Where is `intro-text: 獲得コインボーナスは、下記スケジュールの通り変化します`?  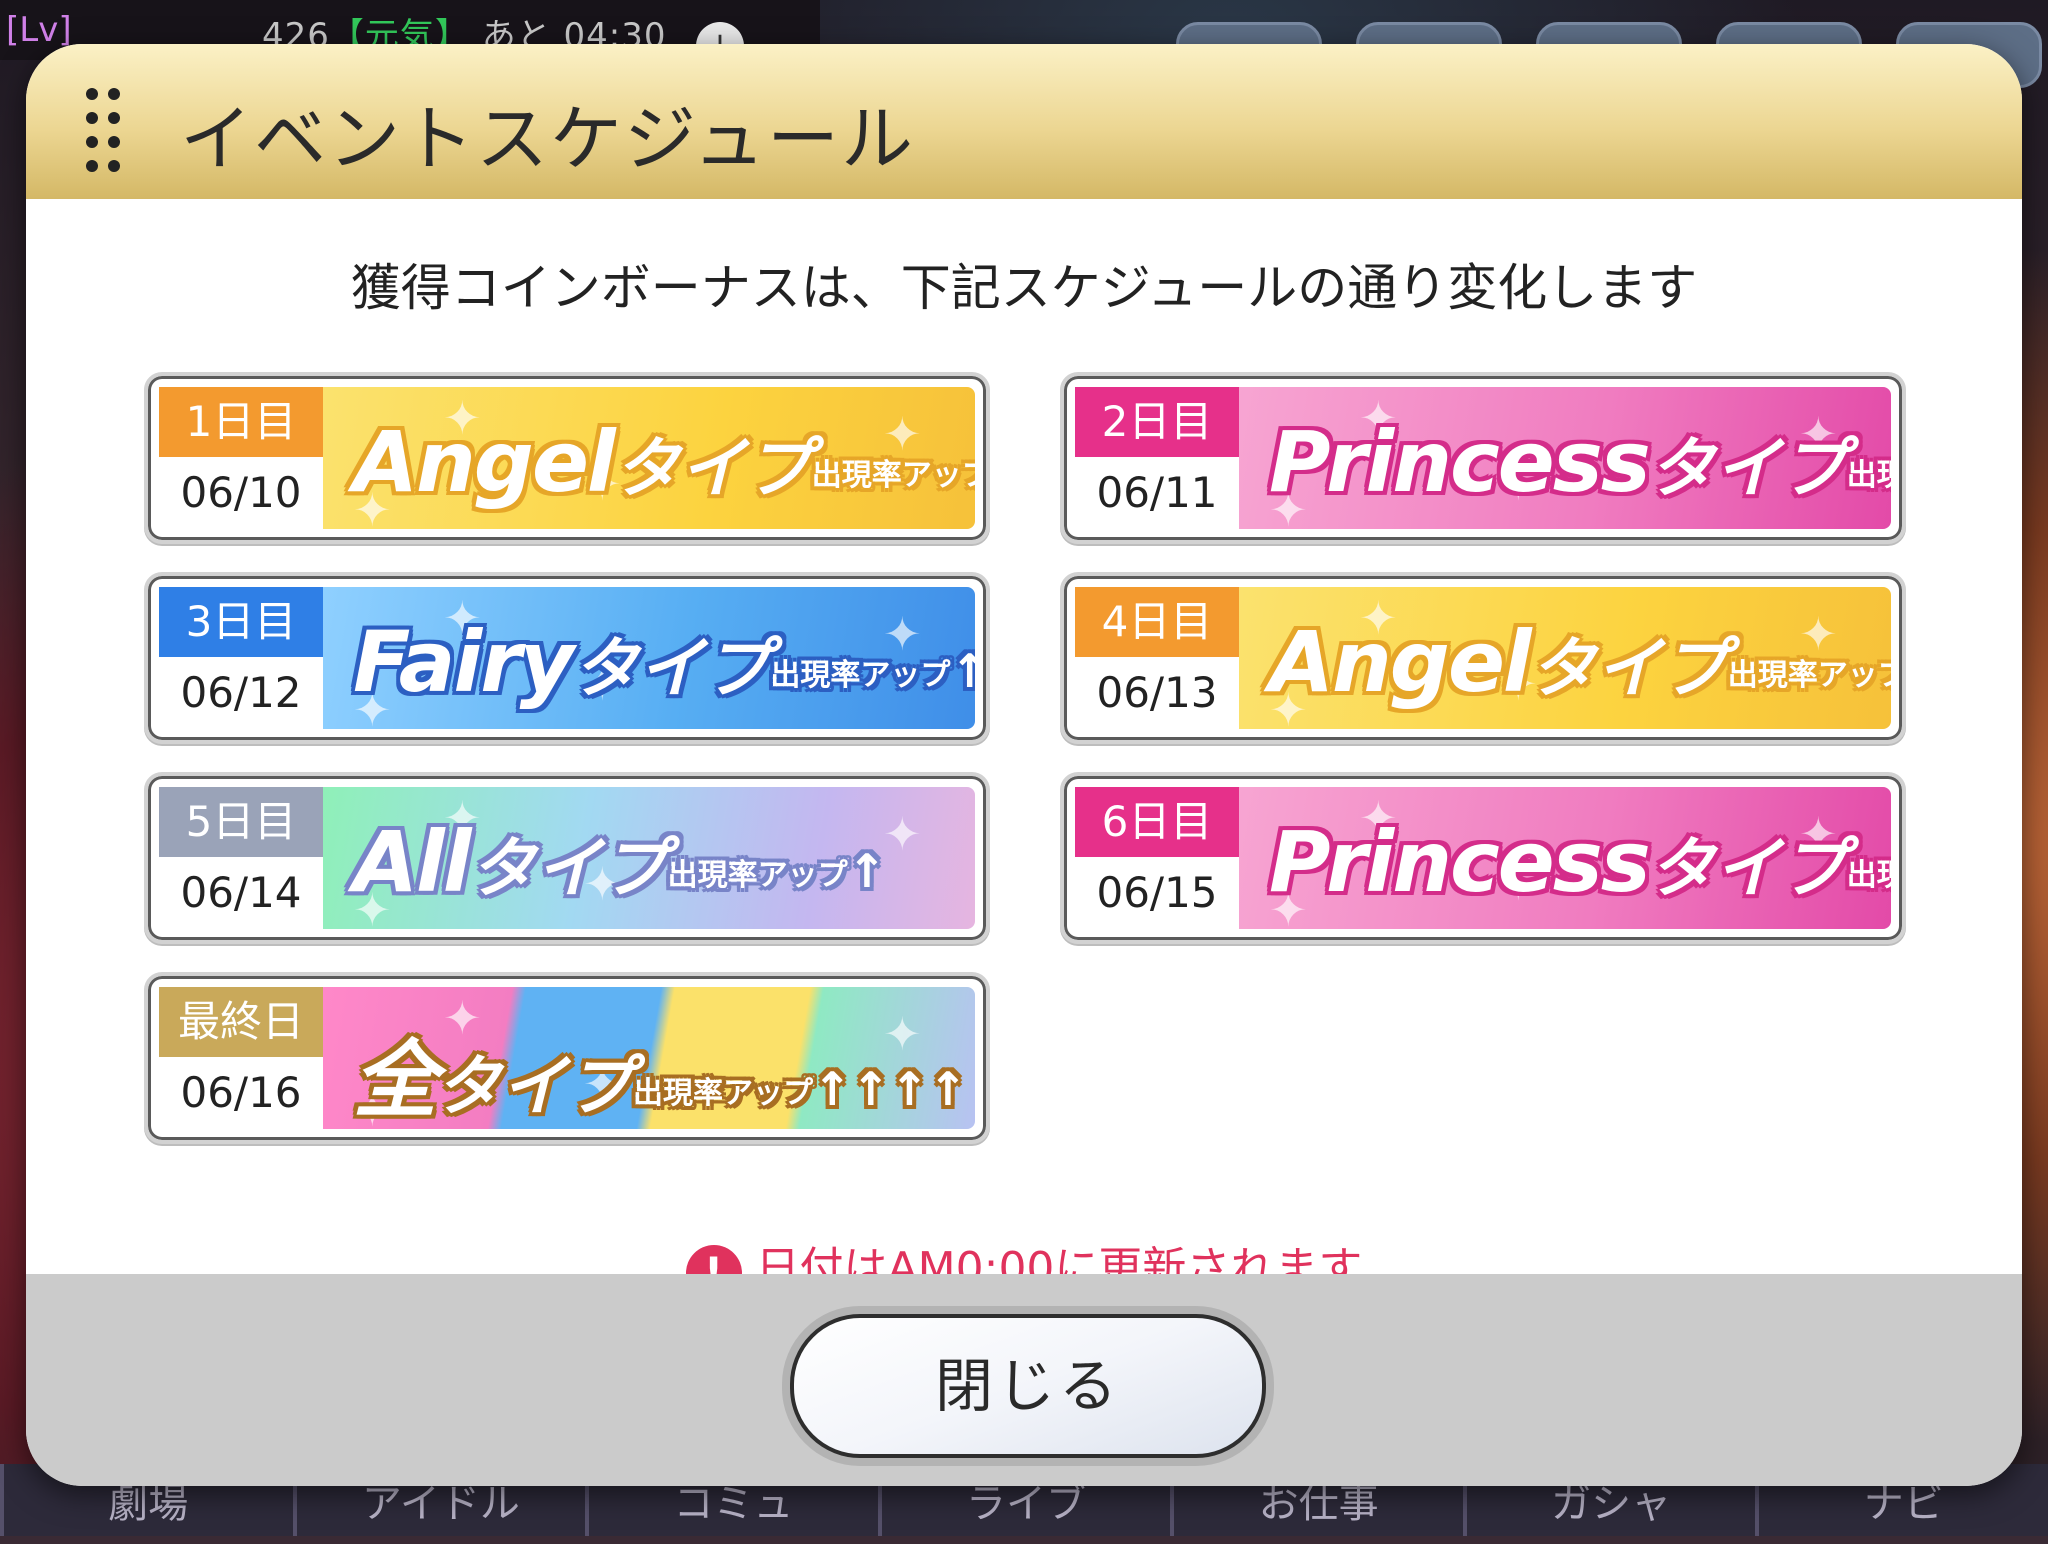 intro-text: 獲得コインボーナスは、下記スケジュールの通り変化します is located at coordinates (1024, 288).